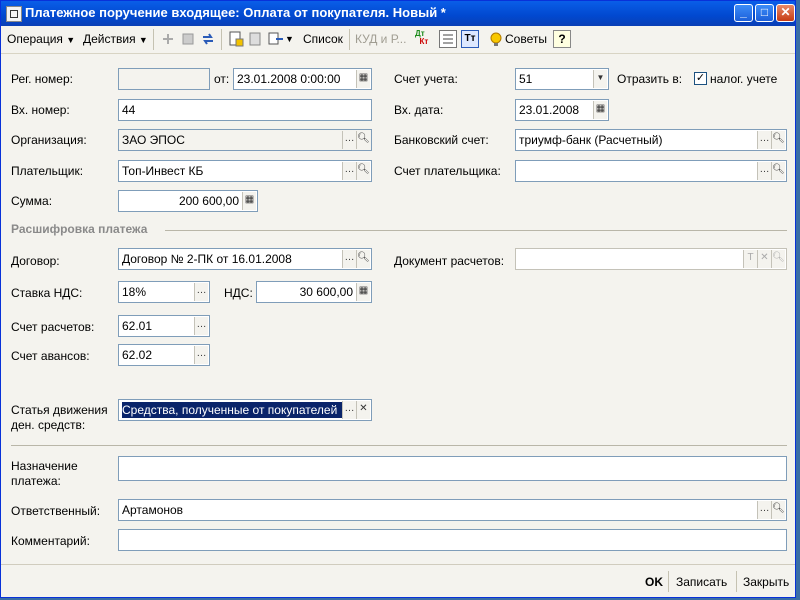  Describe the element at coordinates (326, 292) in the screenshot. I see `vat-value: 30 600,00` at that location.